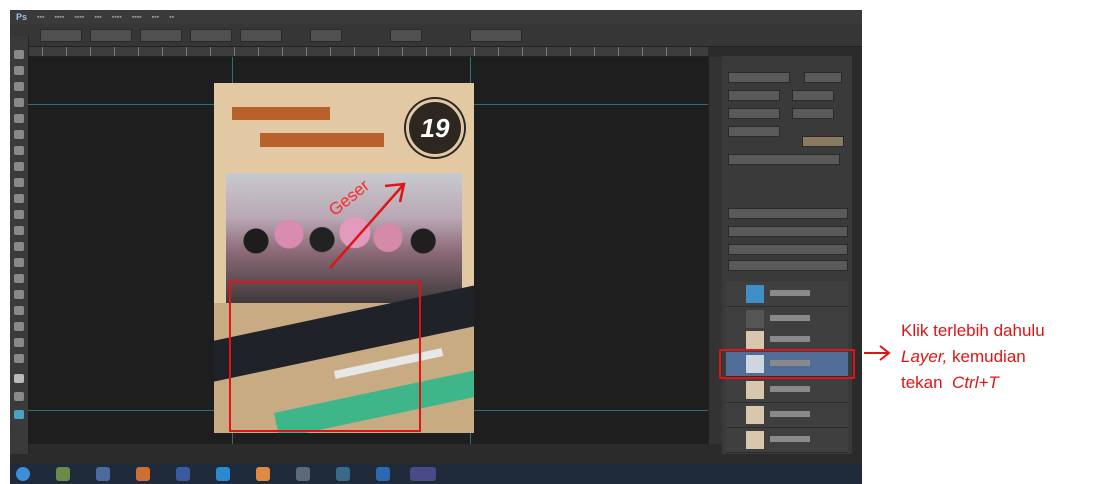 This screenshot has width=1109, height=484. What do you see at coordinates (19, 414) in the screenshot?
I see `screen-mode-icon` at bounding box center [19, 414].